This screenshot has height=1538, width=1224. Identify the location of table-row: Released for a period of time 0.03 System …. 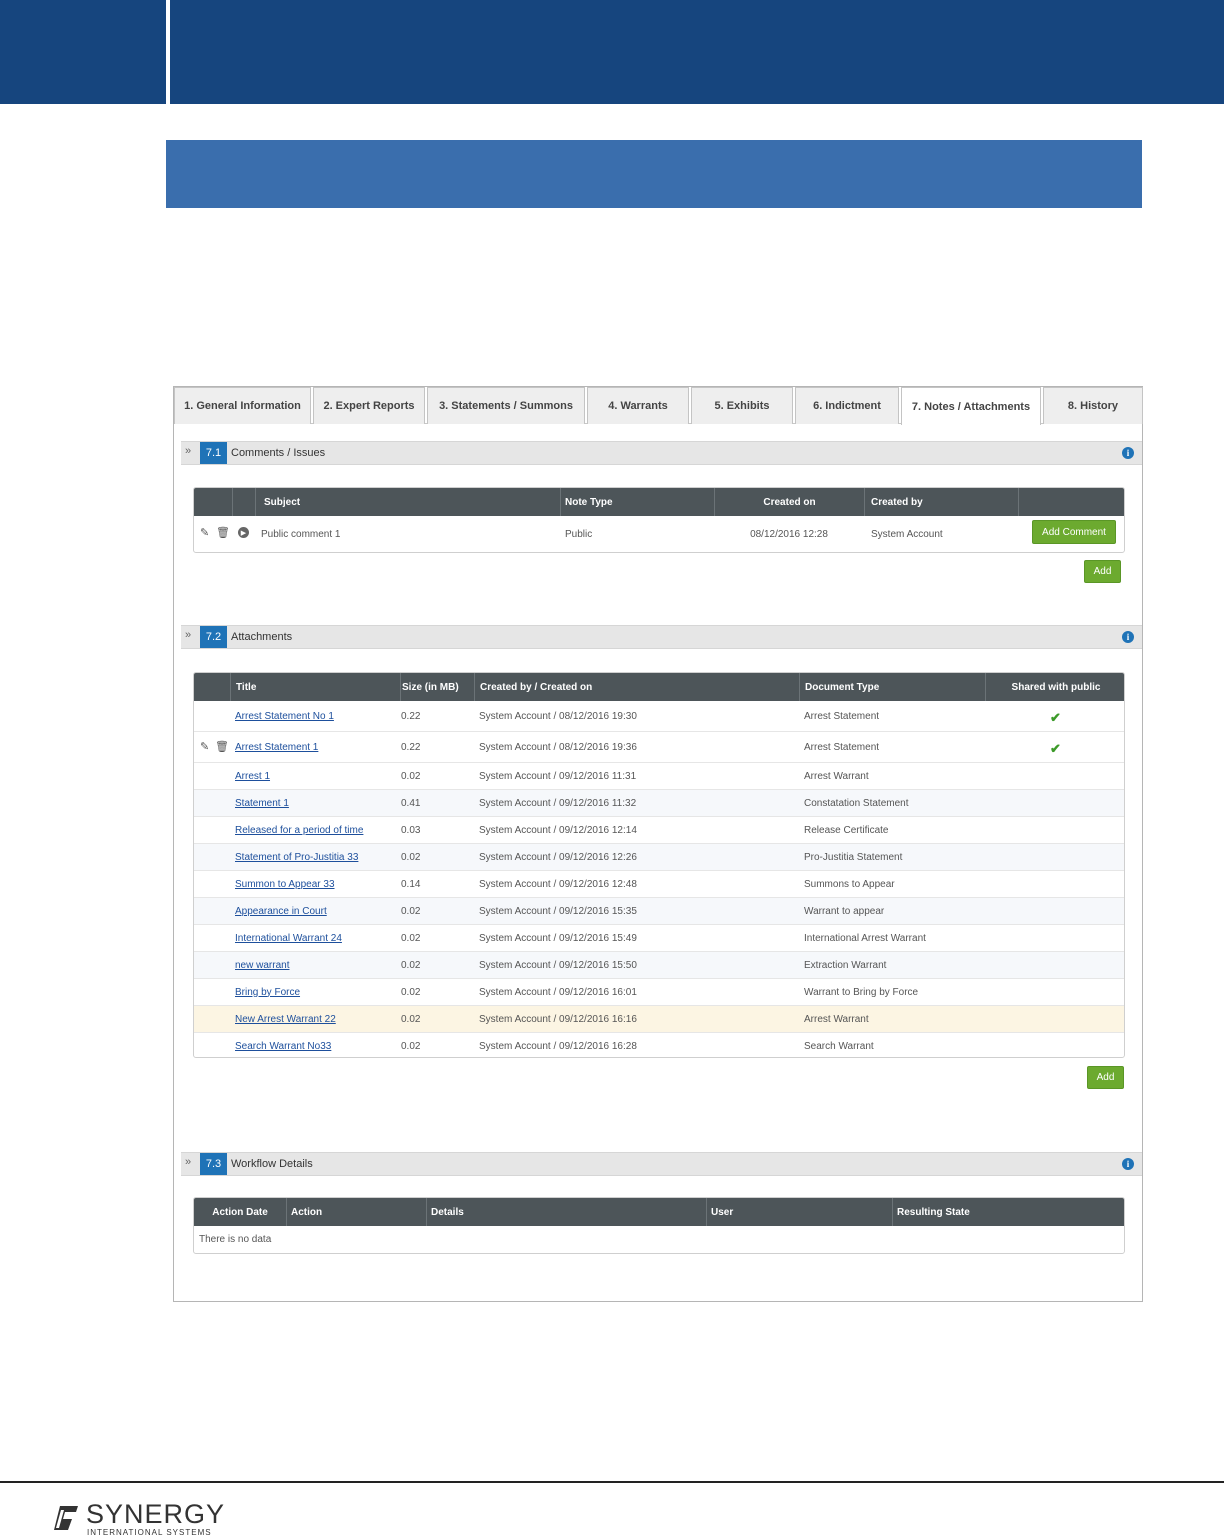
(659, 830).